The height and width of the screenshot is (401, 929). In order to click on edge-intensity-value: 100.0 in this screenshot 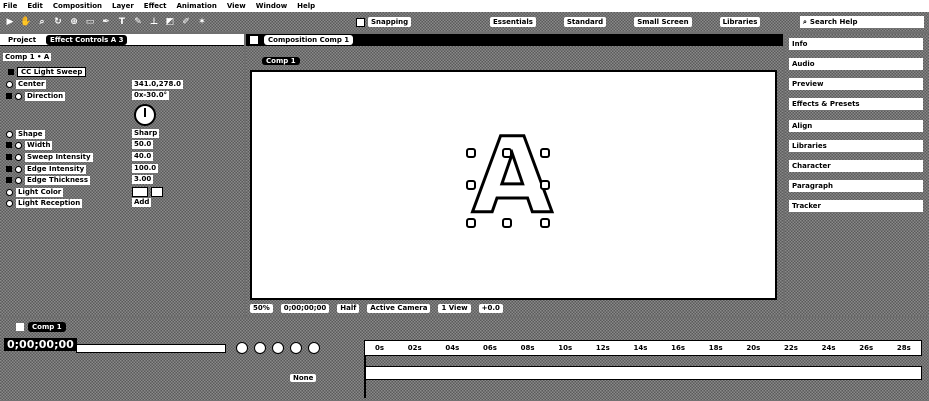, I will do `click(145, 168)`.